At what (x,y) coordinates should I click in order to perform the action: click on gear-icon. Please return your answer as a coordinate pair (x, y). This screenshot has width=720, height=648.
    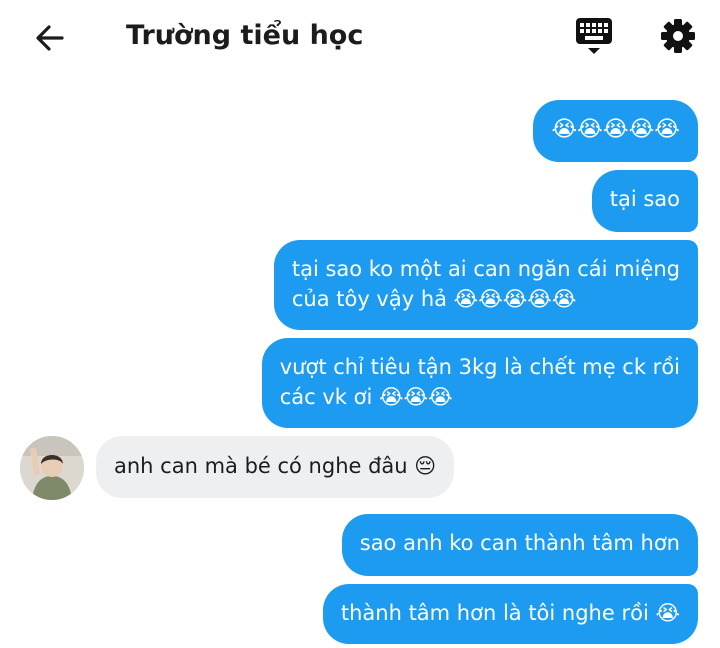
    Looking at the image, I should click on (678, 36).